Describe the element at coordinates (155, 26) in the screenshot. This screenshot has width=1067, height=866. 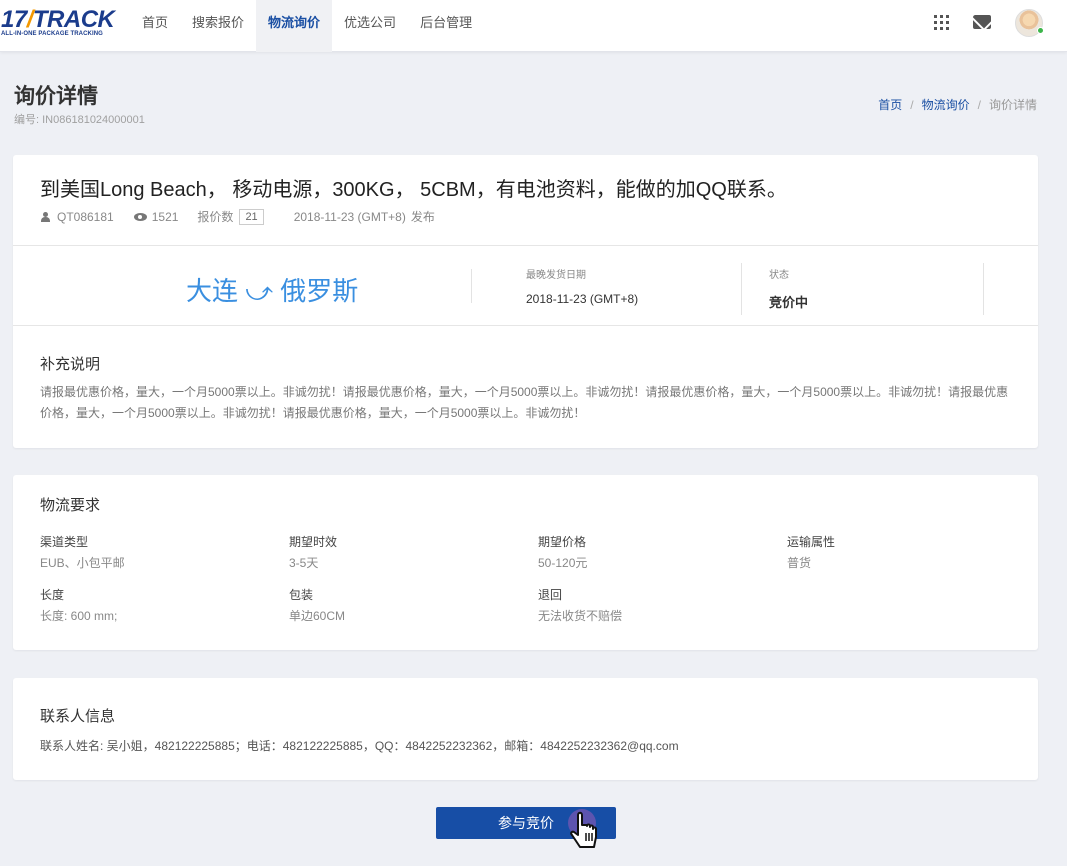
I see `nav-item-home: 首页` at that location.